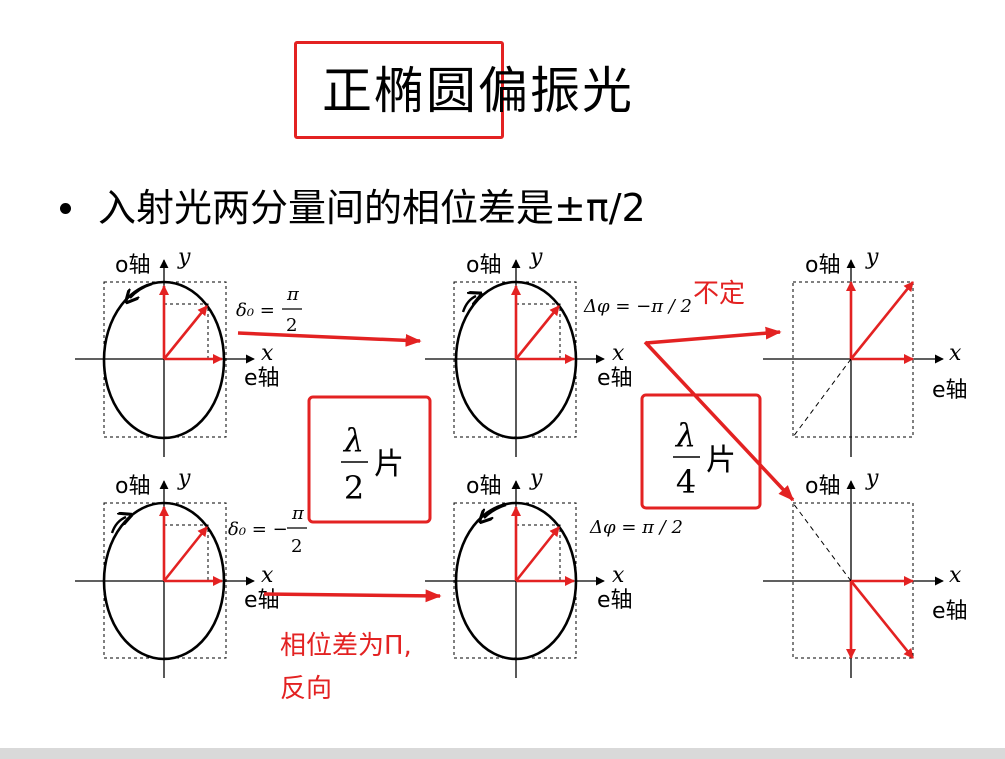  Describe the element at coordinates (502, 753) in the screenshot. I see `bottom-bar` at that location.